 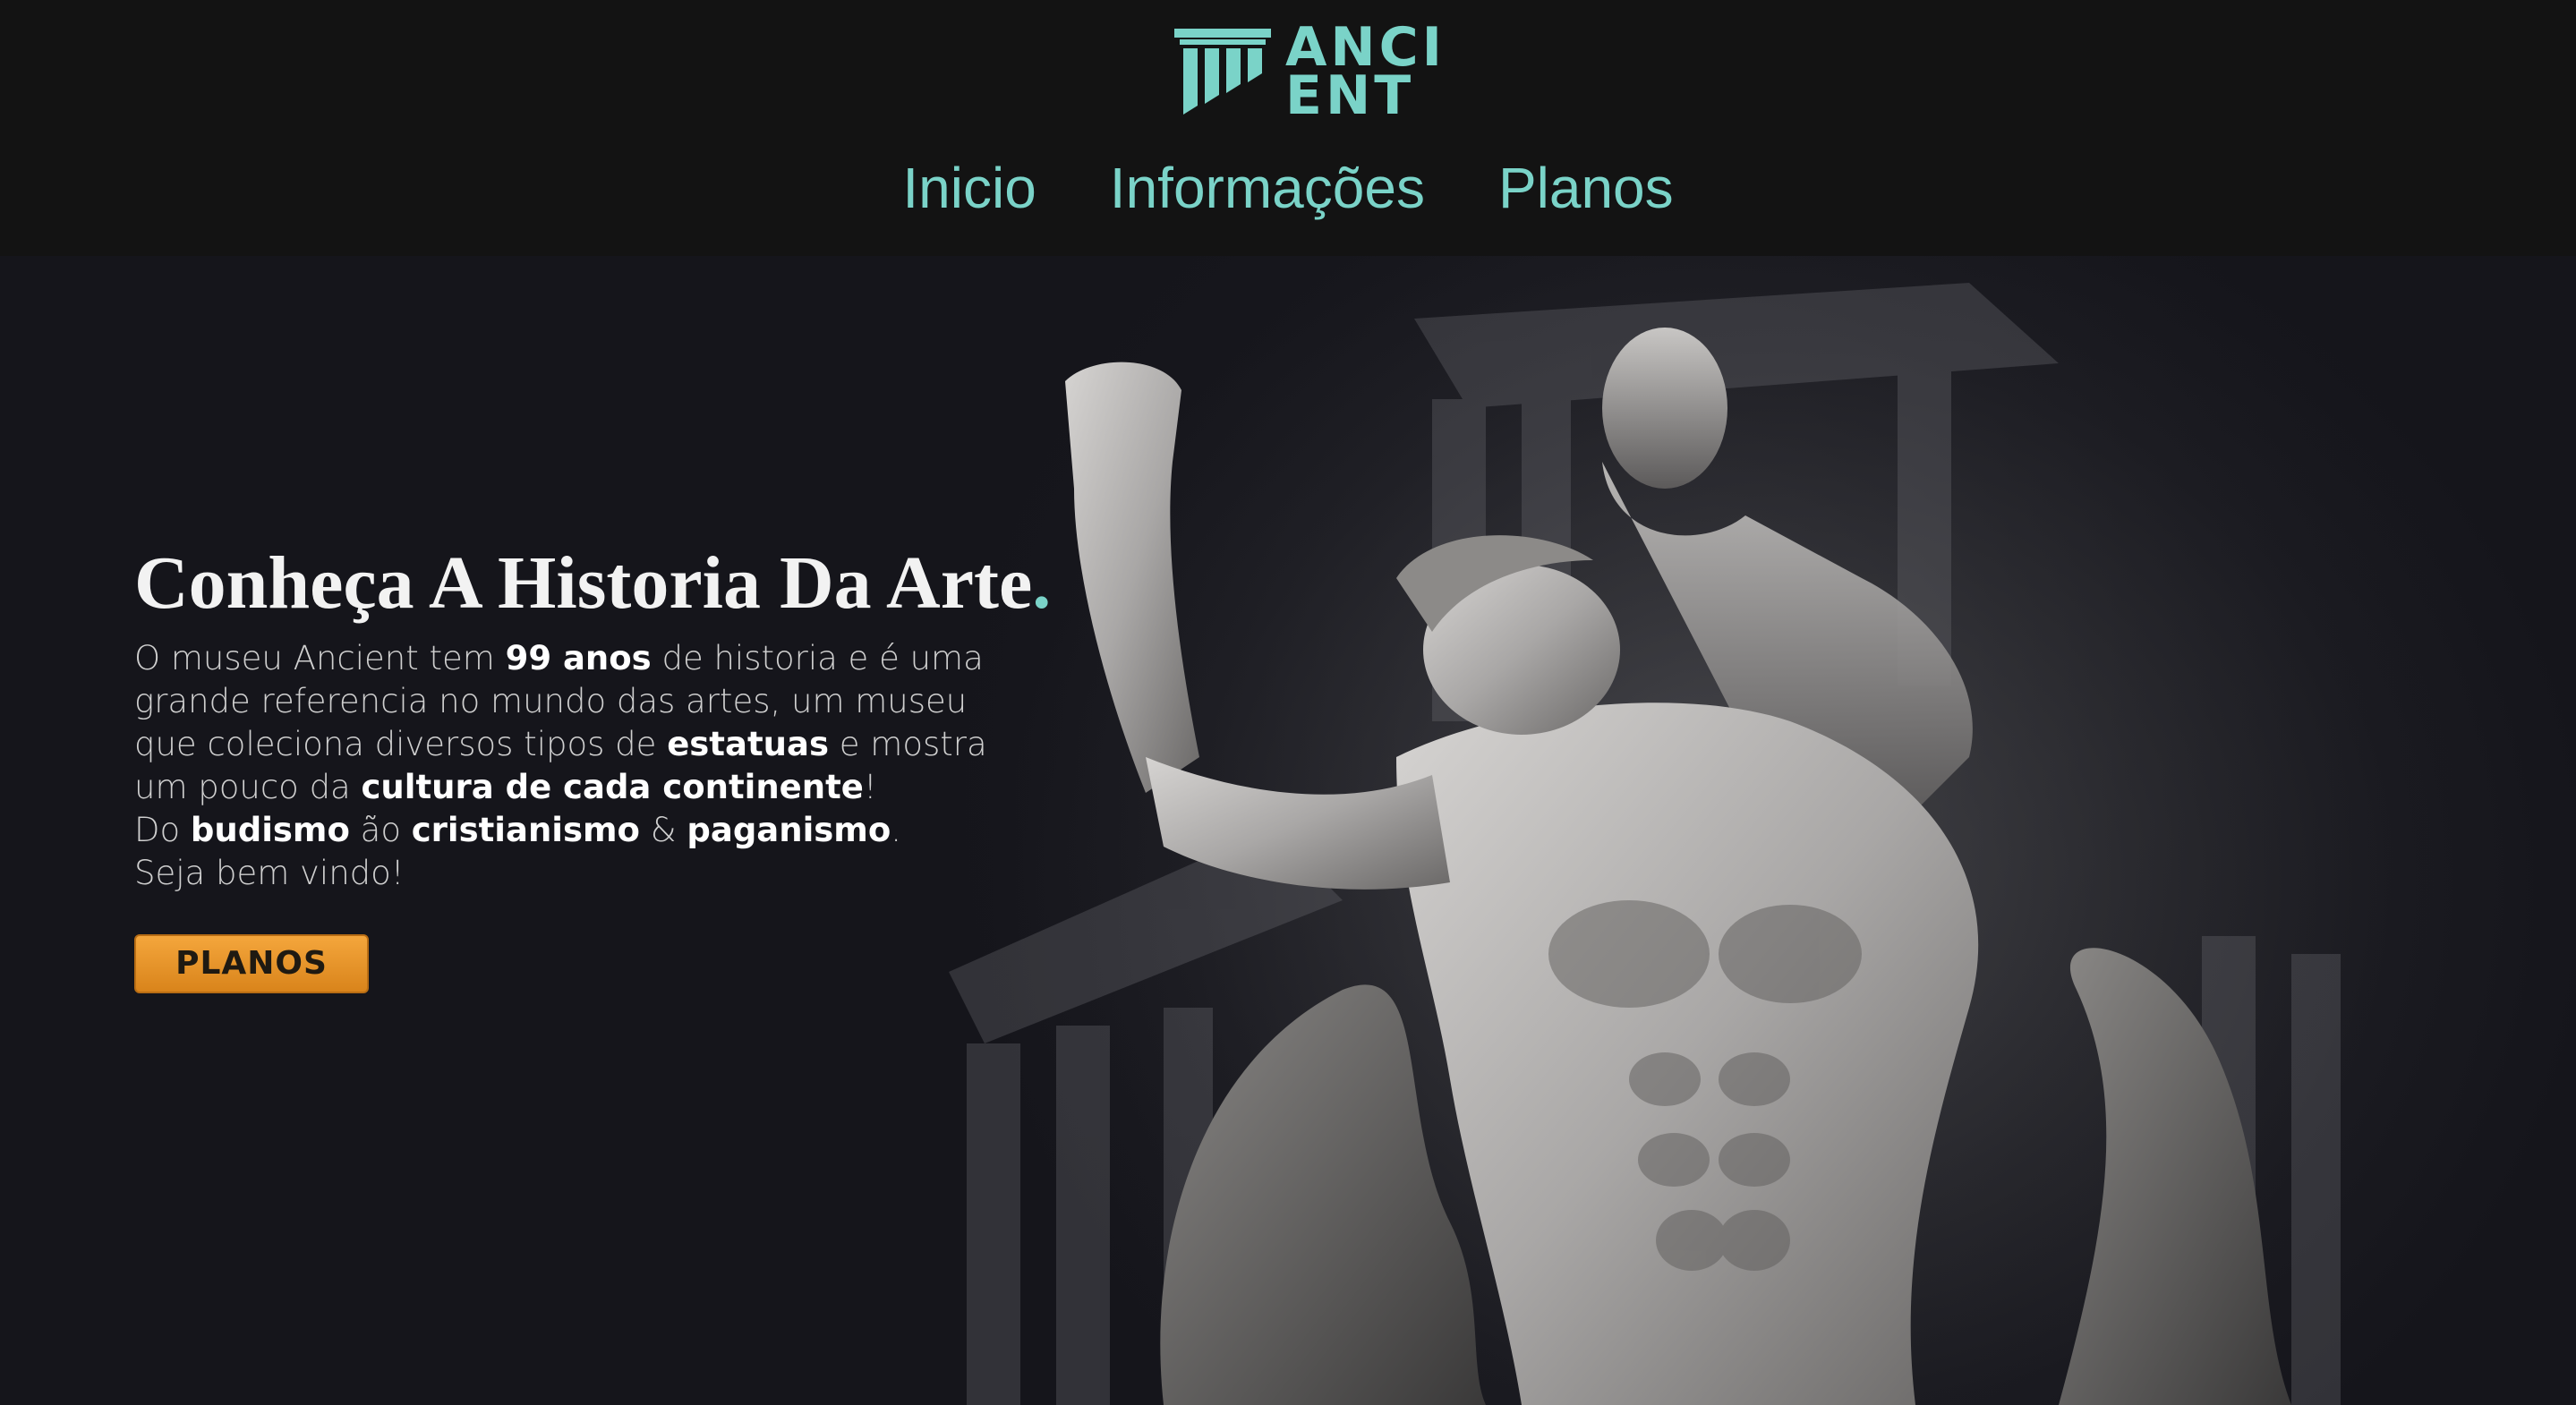 What do you see at coordinates (251, 964) in the screenshot?
I see `planos-button: PLANOS` at bounding box center [251, 964].